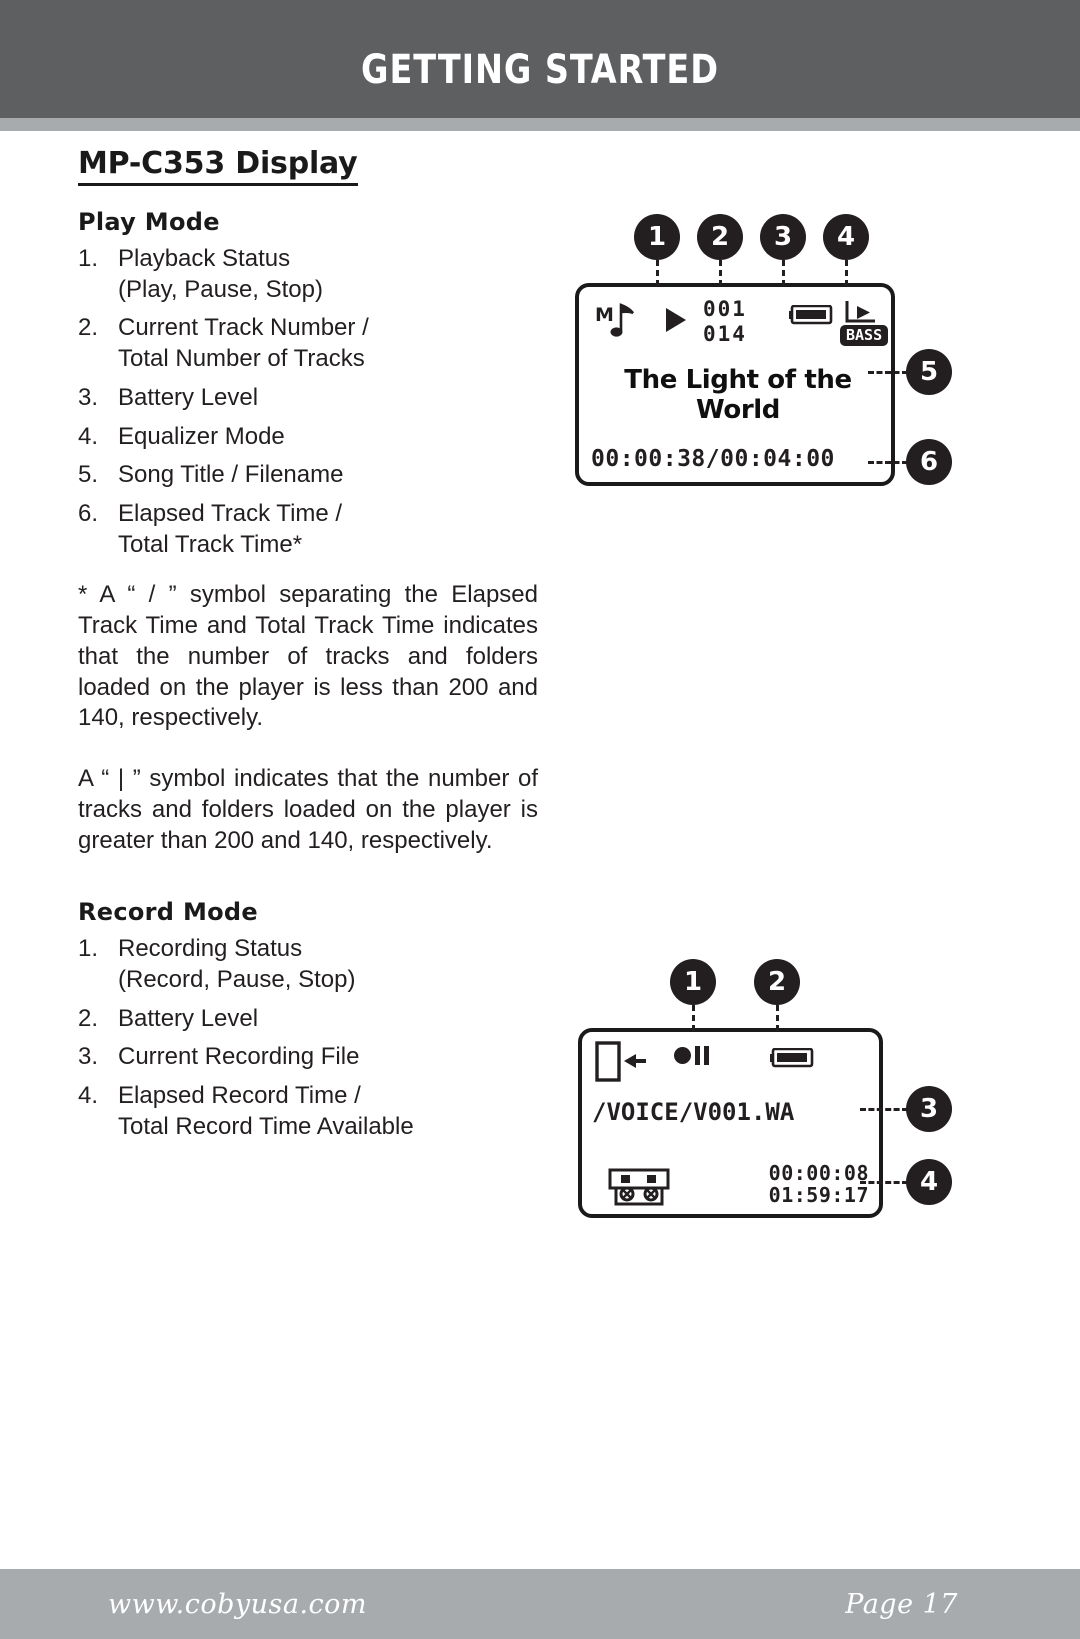  Describe the element at coordinates (929, 372) in the screenshot. I see `callout-5: 5` at that location.